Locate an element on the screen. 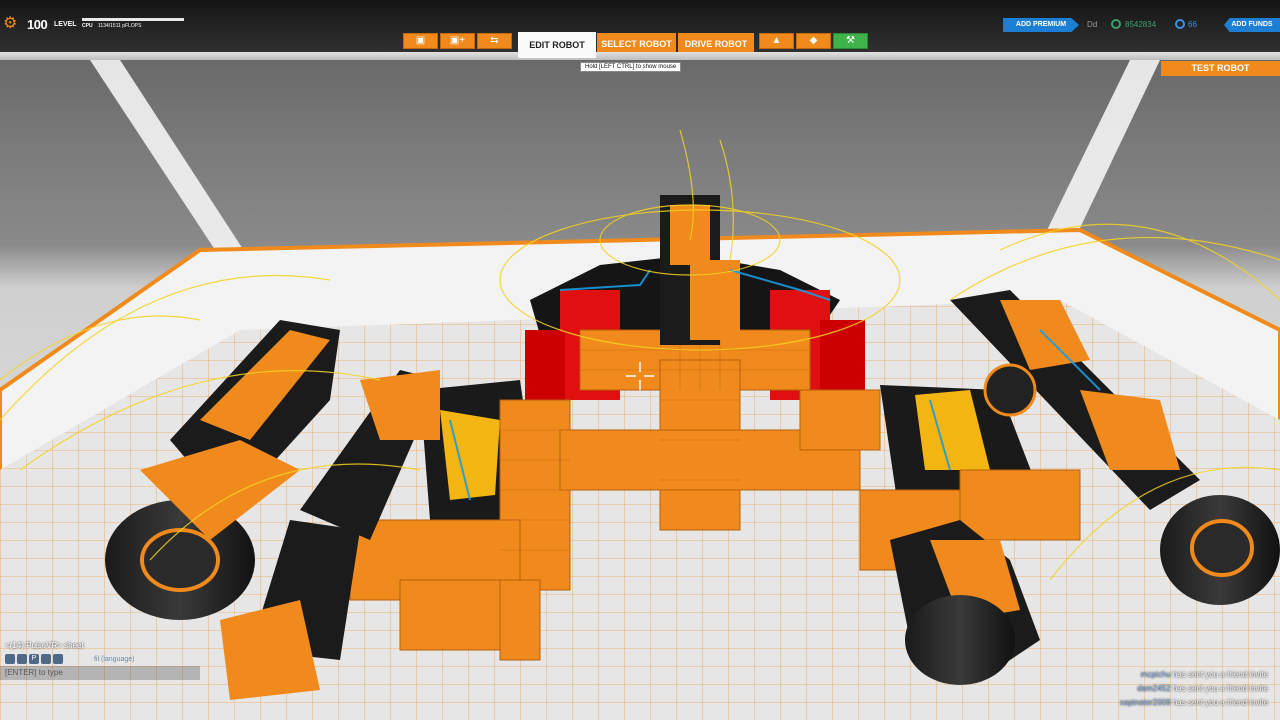 The image size is (1280, 720). nav-icons-right: ▲ ◆ ⚒ is located at coordinates (814, 41).